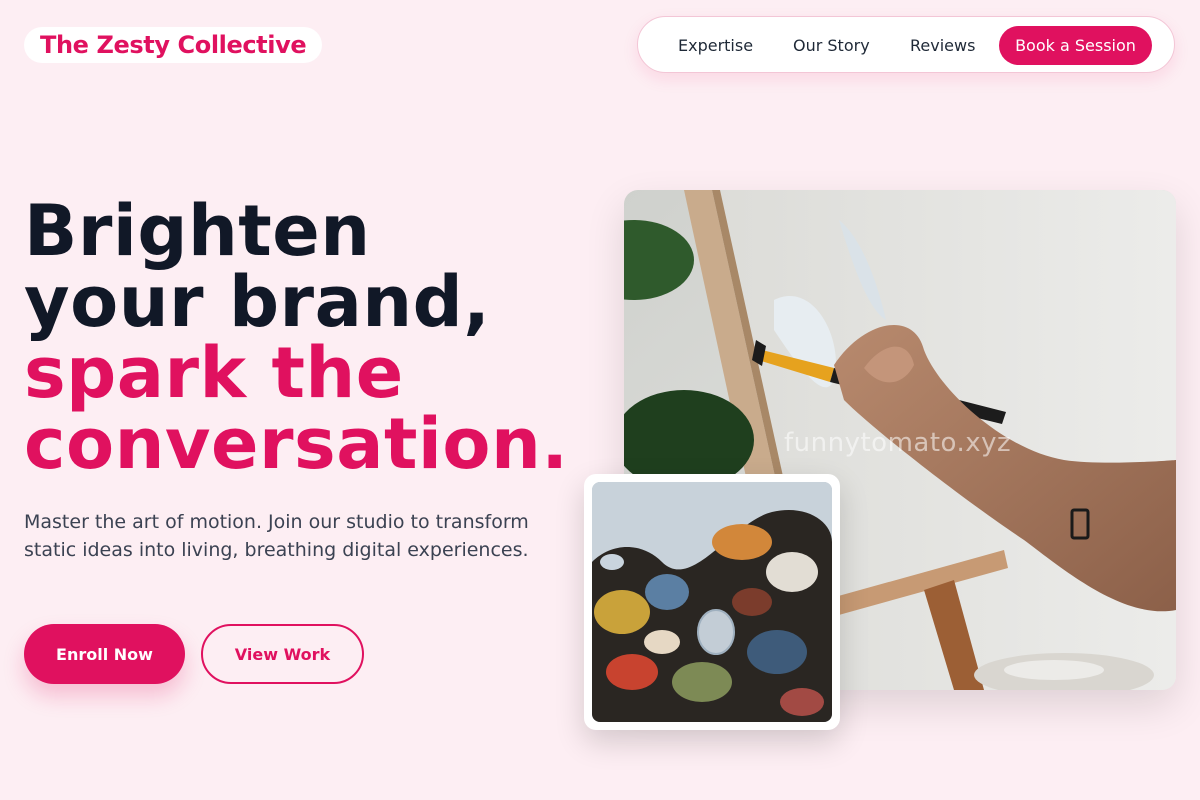 This screenshot has width=1200, height=800. I want to click on brand-logo: The Zesty Collective, so click(173, 45).